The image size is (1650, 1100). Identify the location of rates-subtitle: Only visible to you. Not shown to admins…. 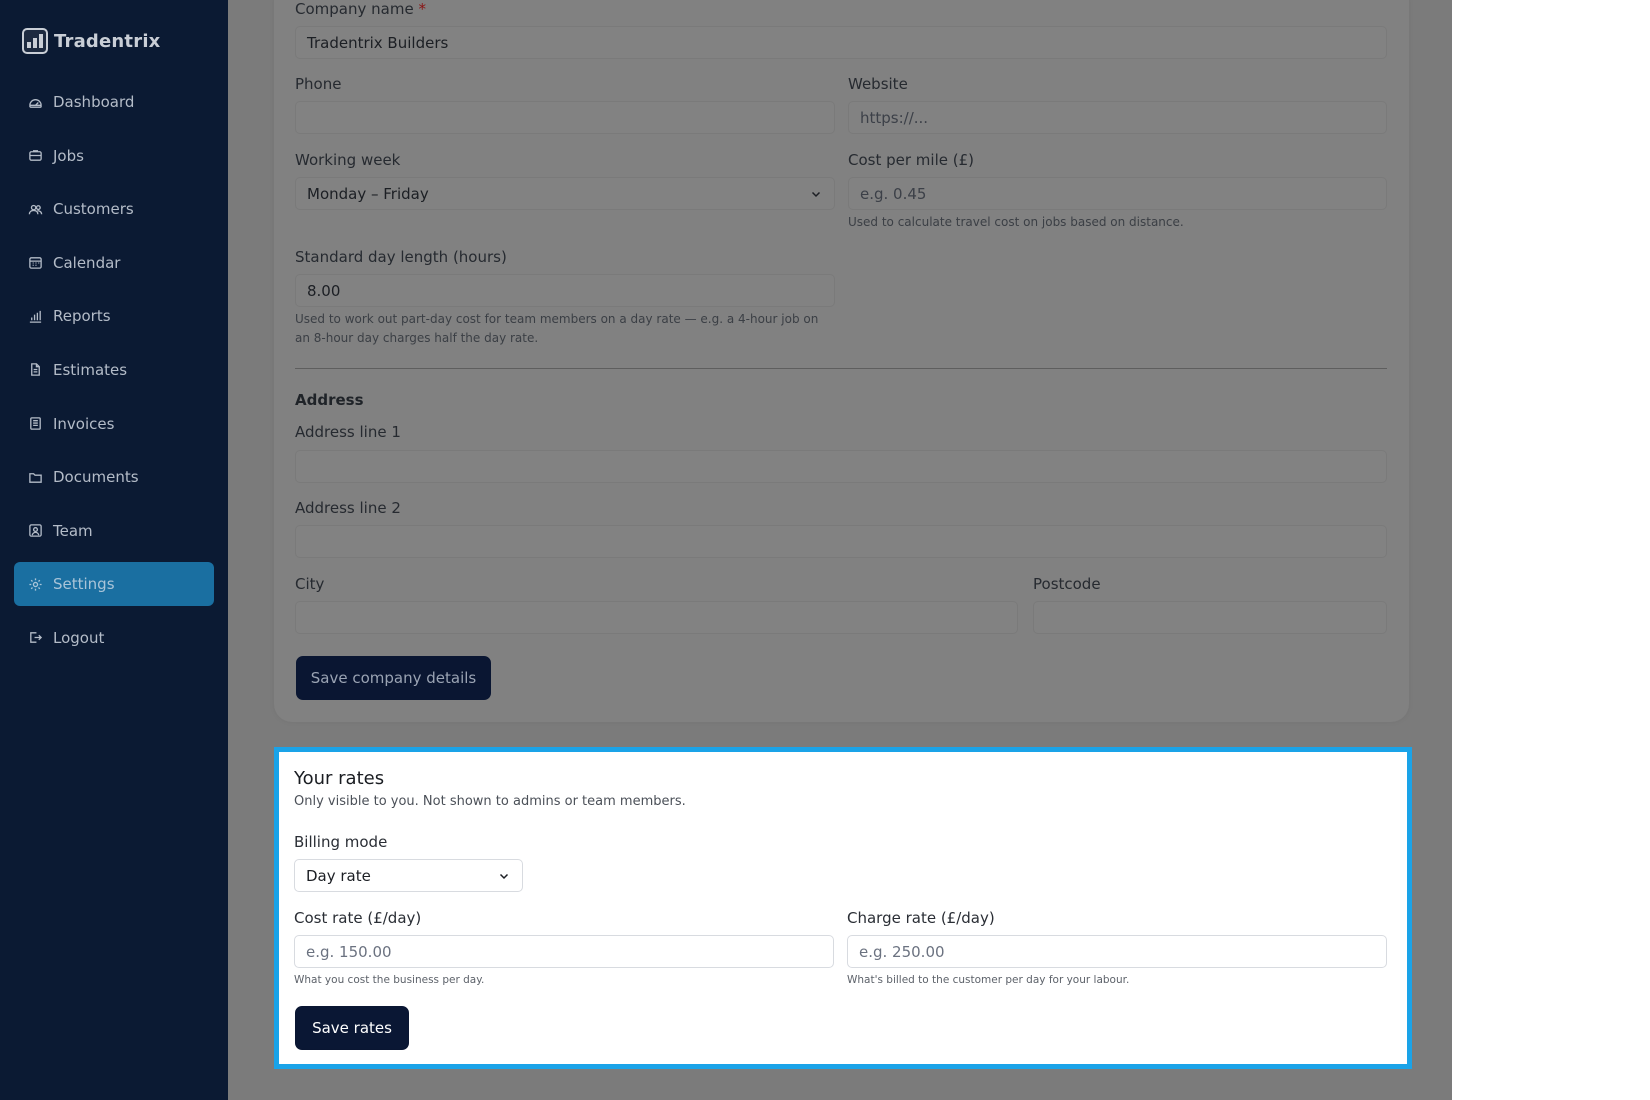
(490, 801).